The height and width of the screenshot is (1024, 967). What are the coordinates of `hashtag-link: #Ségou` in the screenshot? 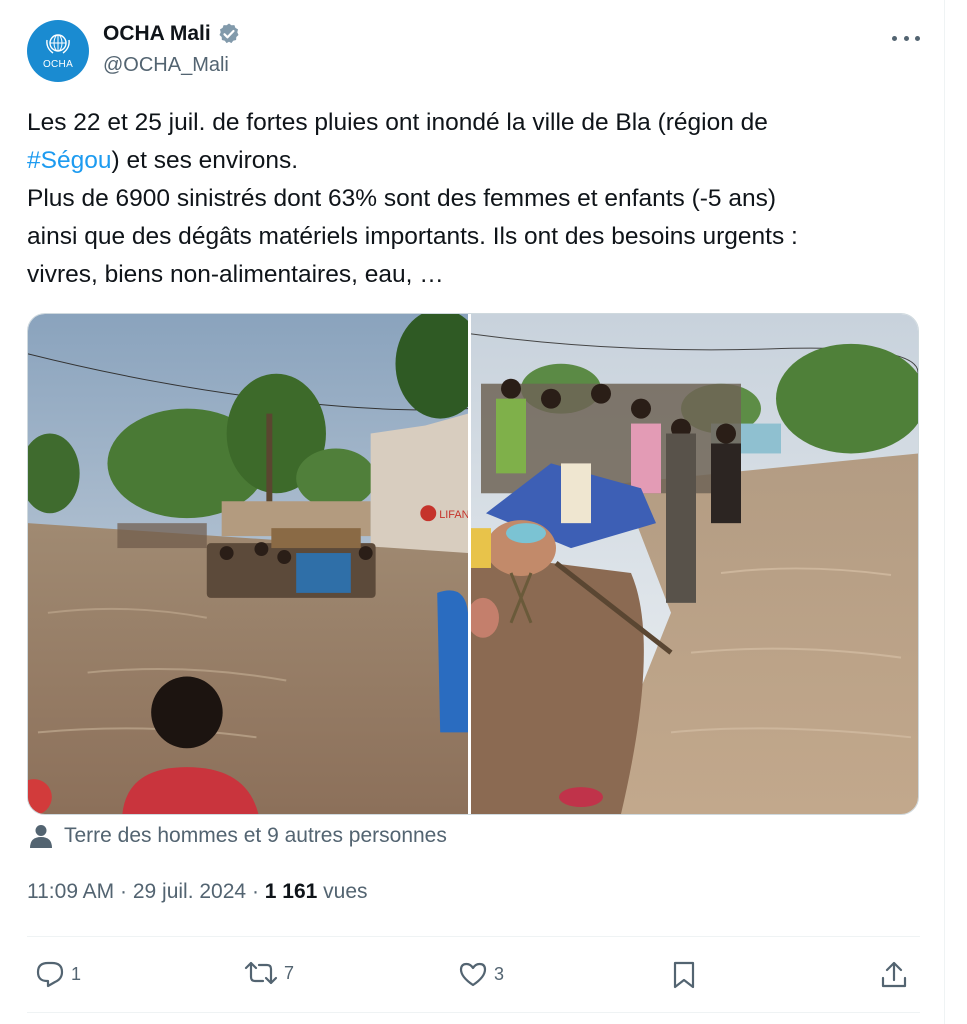 It's located at (69, 160).